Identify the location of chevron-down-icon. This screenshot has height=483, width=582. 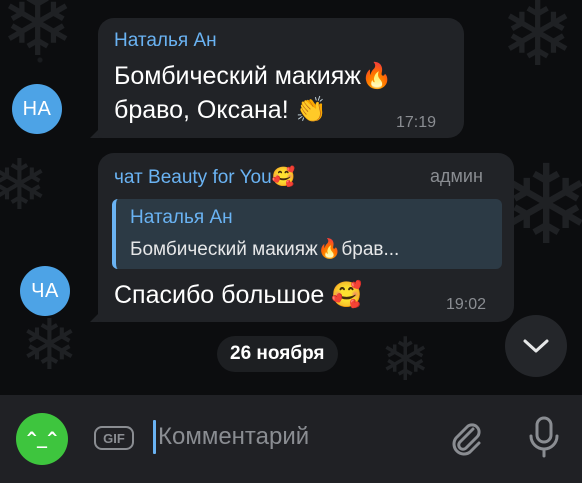
(536, 346).